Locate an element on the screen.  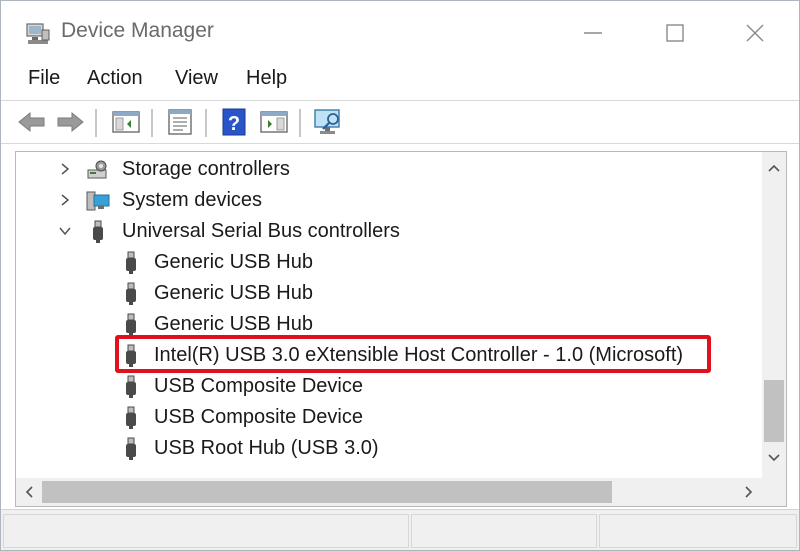
scrollbar-corner is located at coordinates (774, 492).